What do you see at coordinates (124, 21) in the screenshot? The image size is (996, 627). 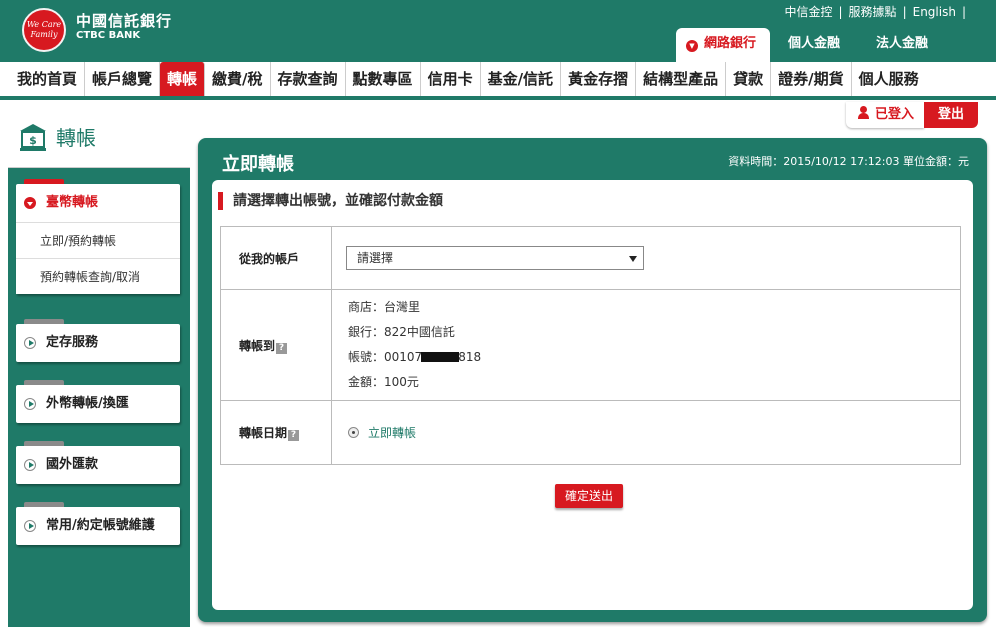 I see `brand-name-zh: 中國信託銀行` at bounding box center [124, 21].